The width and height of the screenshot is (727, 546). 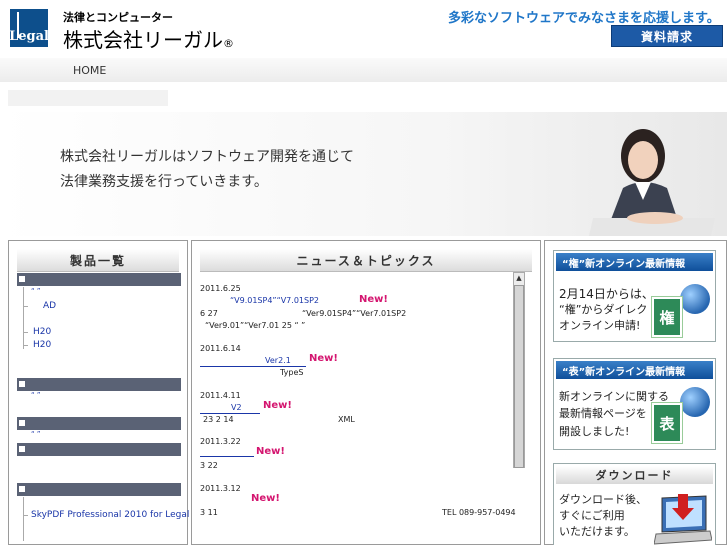 I want to click on products-heading: 製品一覧, so click(x=98, y=260).